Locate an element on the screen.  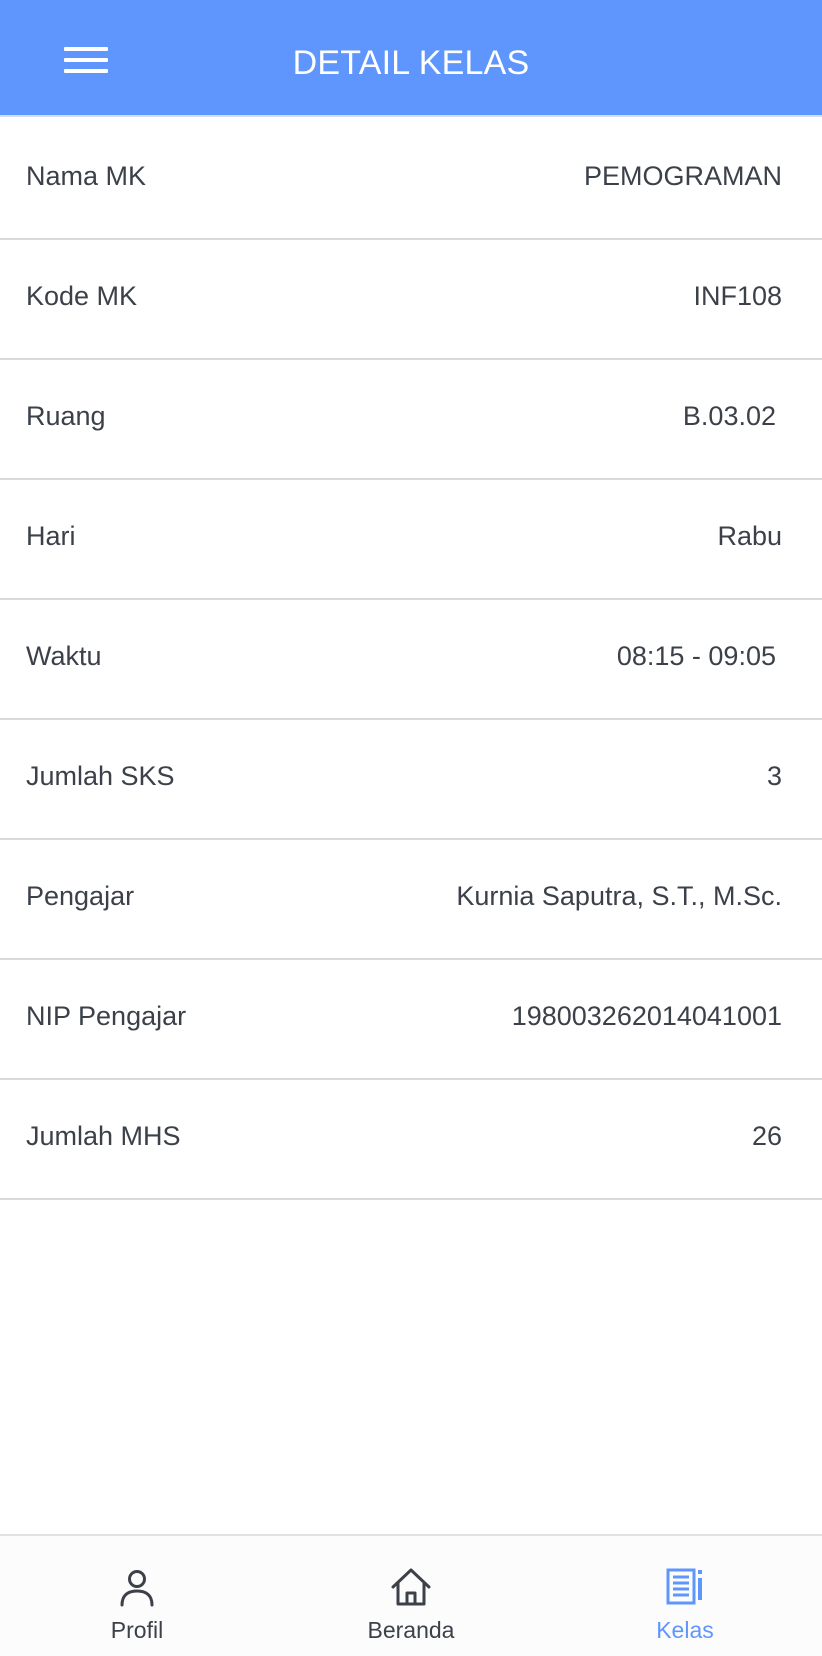
nav-item-profil: Profil is located at coordinates (137, 1596).